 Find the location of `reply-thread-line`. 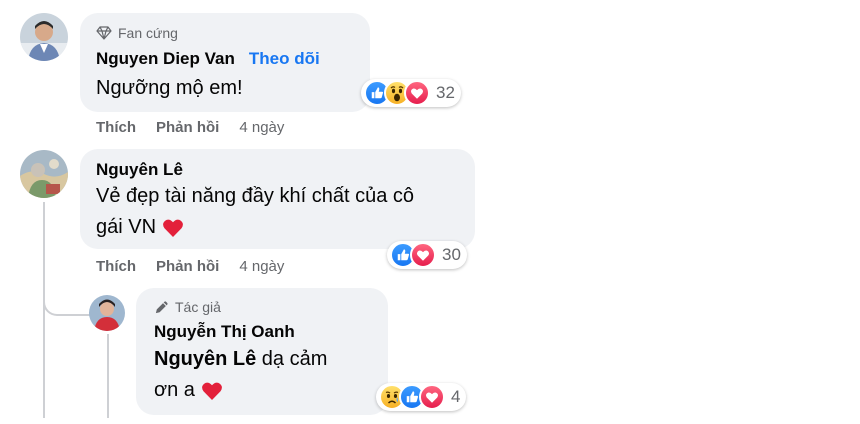

reply-thread-line is located at coordinates (108, 376).